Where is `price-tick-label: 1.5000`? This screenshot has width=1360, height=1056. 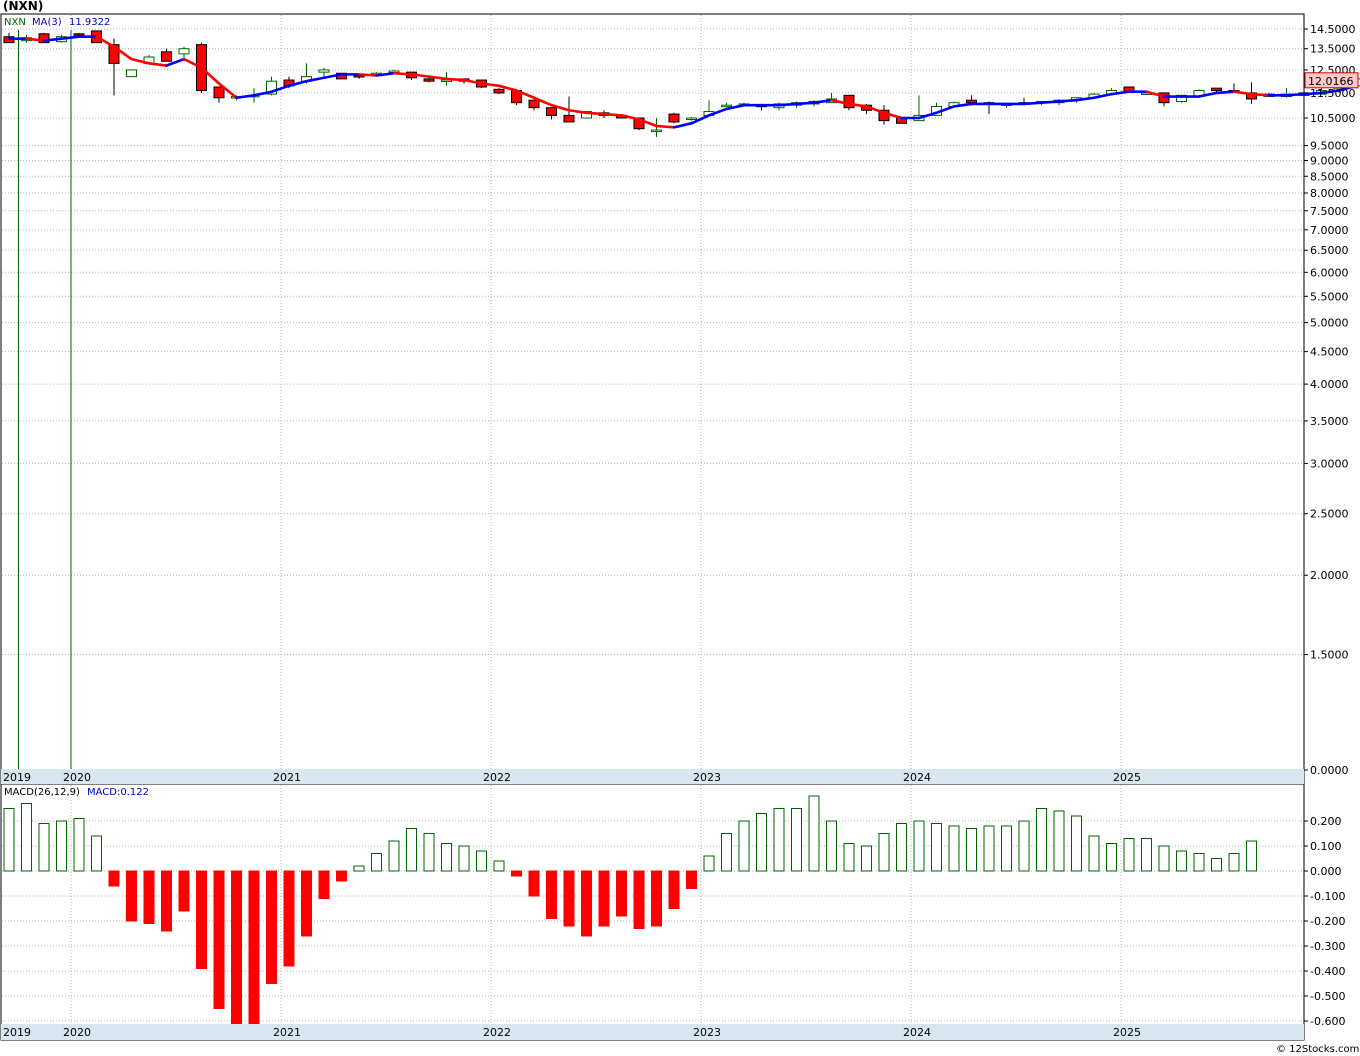
price-tick-label: 1.5000 is located at coordinates (1329, 655).